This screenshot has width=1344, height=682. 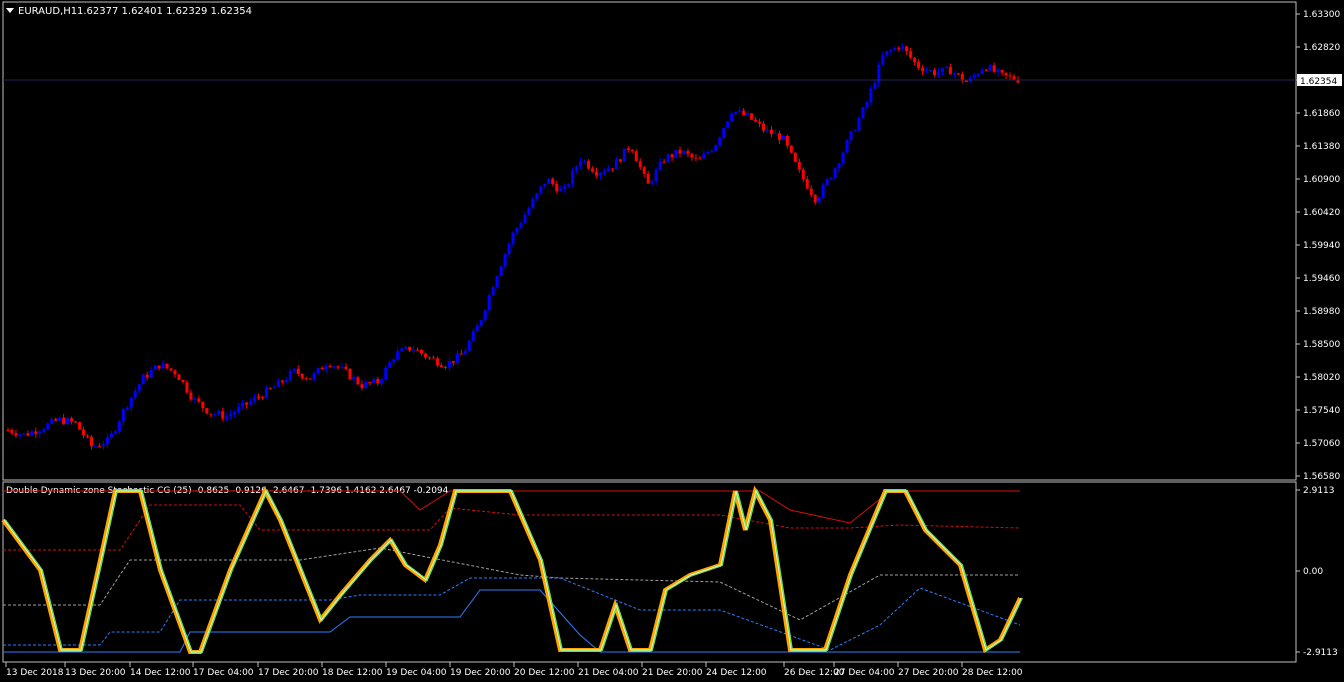 What do you see at coordinates (544, 673) in the screenshot?
I see `time-tick-label: 20 Dec 12:00` at bounding box center [544, 673].